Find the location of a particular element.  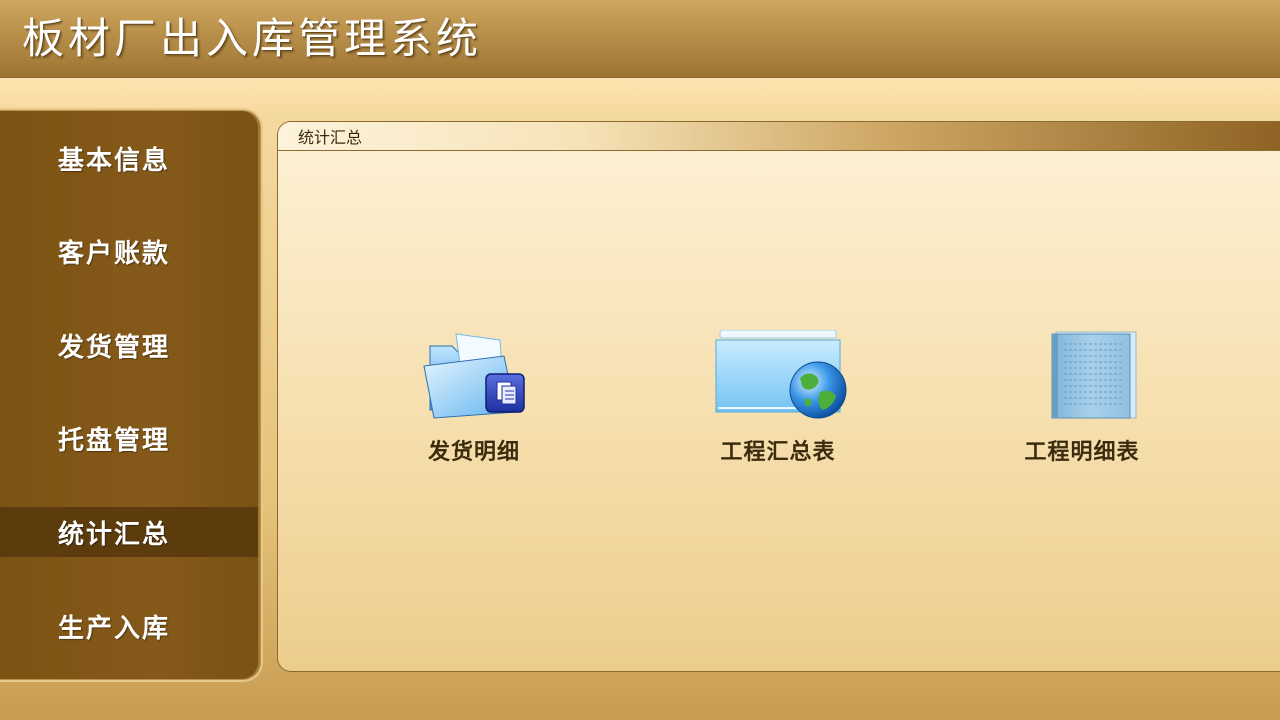

tile-label: 工程汇总表 is located at coordinates (778, 452).